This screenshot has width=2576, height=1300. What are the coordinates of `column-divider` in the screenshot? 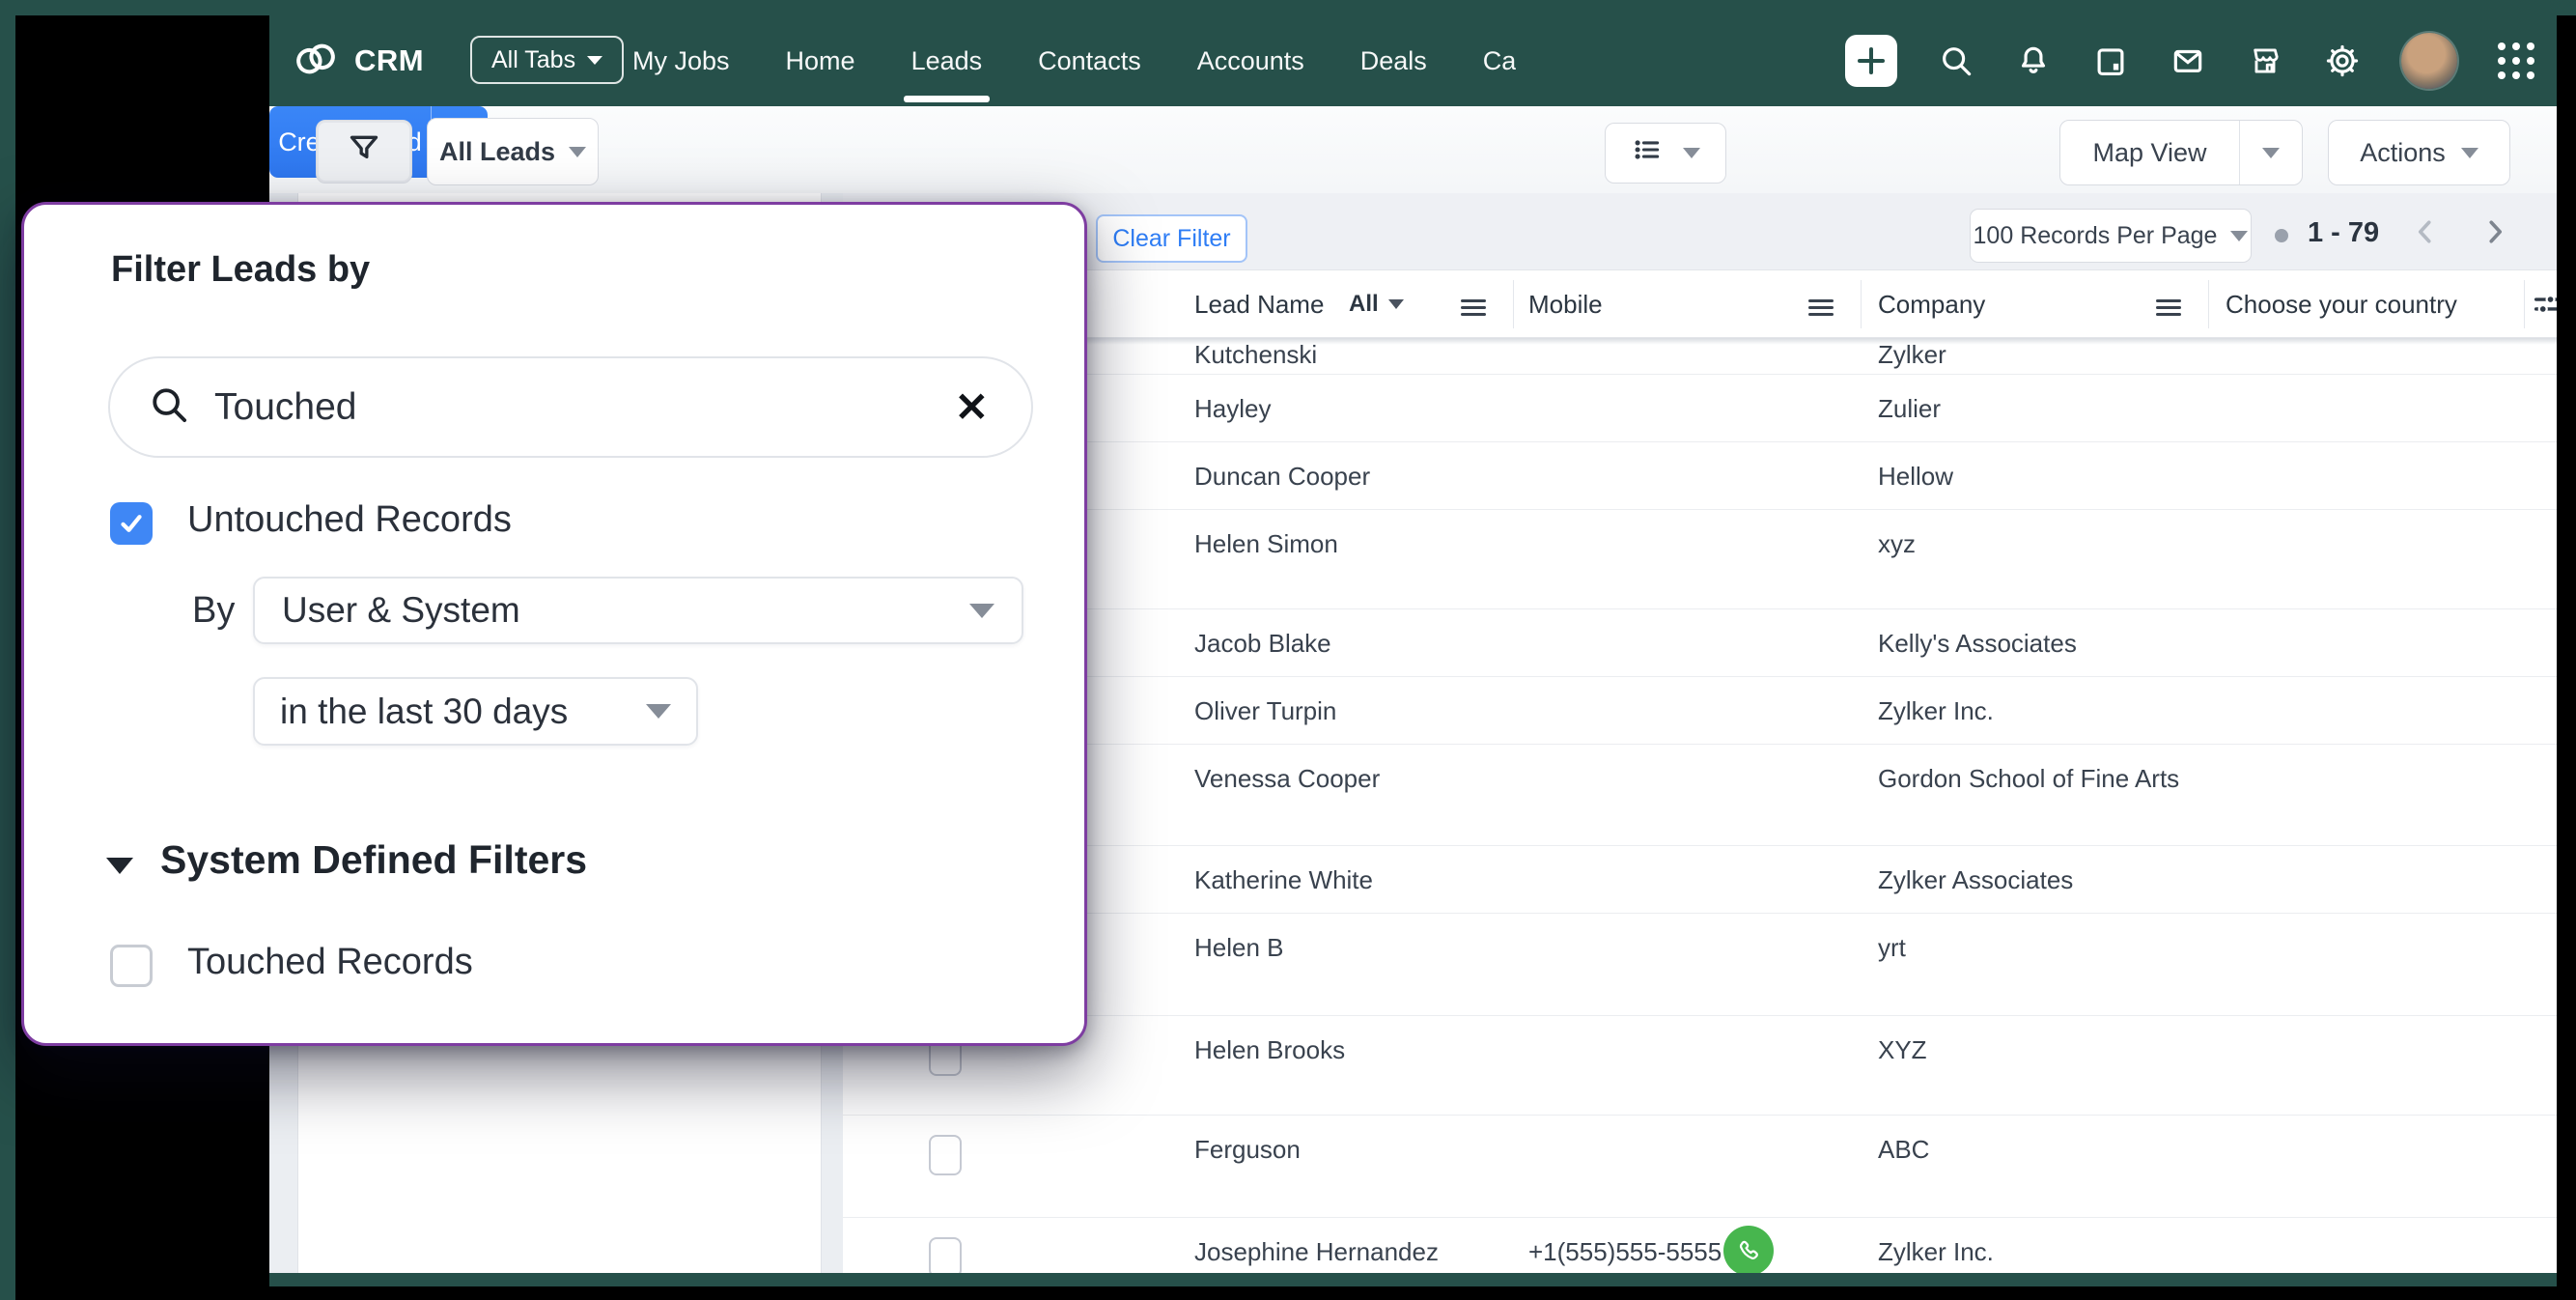 It's located at (1514, 304).